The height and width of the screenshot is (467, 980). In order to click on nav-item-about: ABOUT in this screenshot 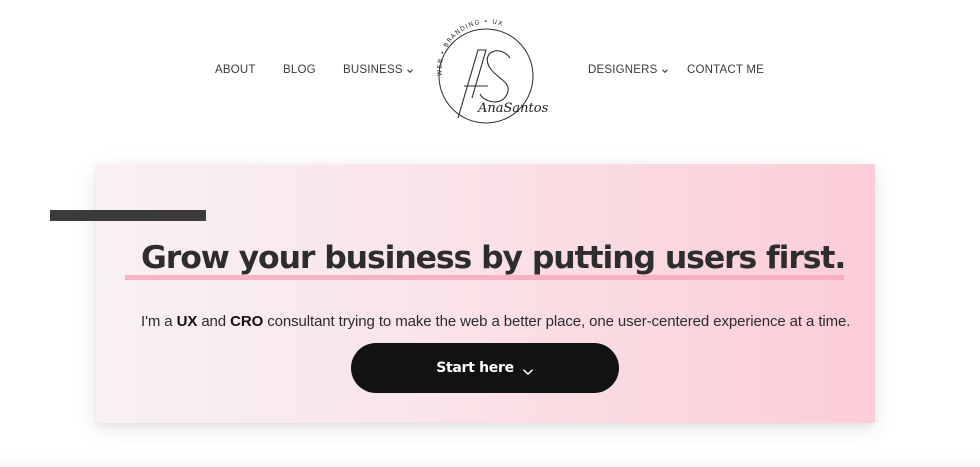, I will do `click(235, 70)`.